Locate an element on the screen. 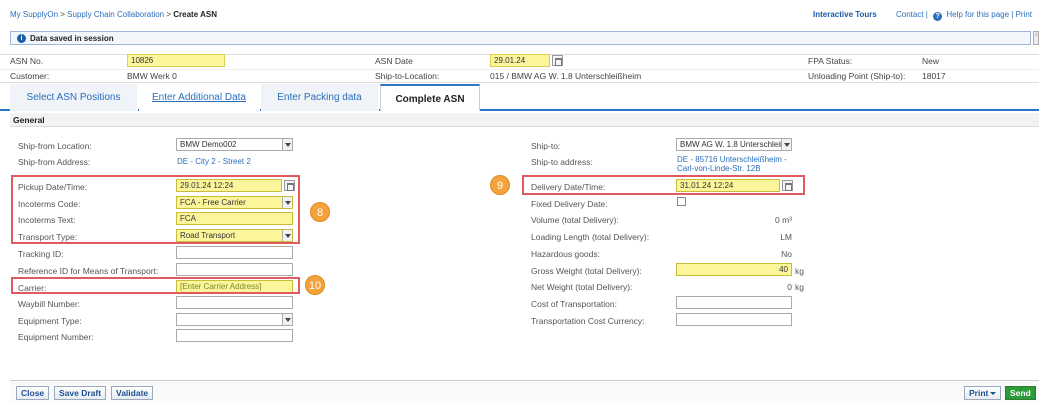  cost-of-transportation-field is located at coordinates (734, 302).